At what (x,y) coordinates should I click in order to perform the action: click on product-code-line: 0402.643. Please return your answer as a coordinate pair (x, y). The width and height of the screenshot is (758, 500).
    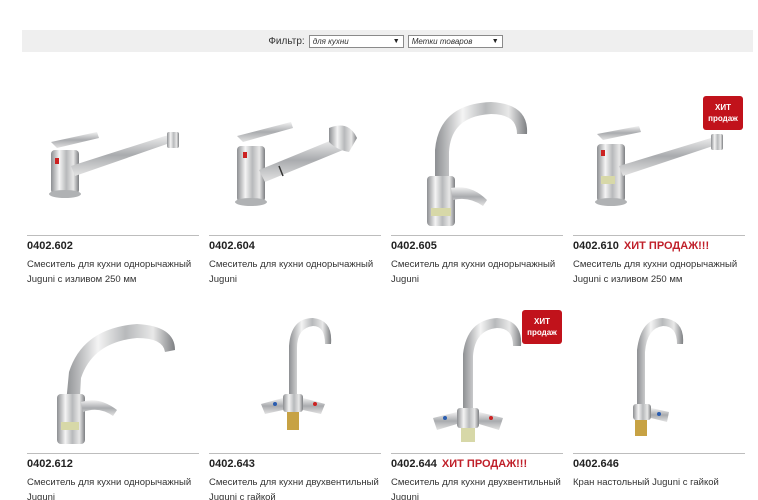
    Looking at the image, I should click on (234, 464).